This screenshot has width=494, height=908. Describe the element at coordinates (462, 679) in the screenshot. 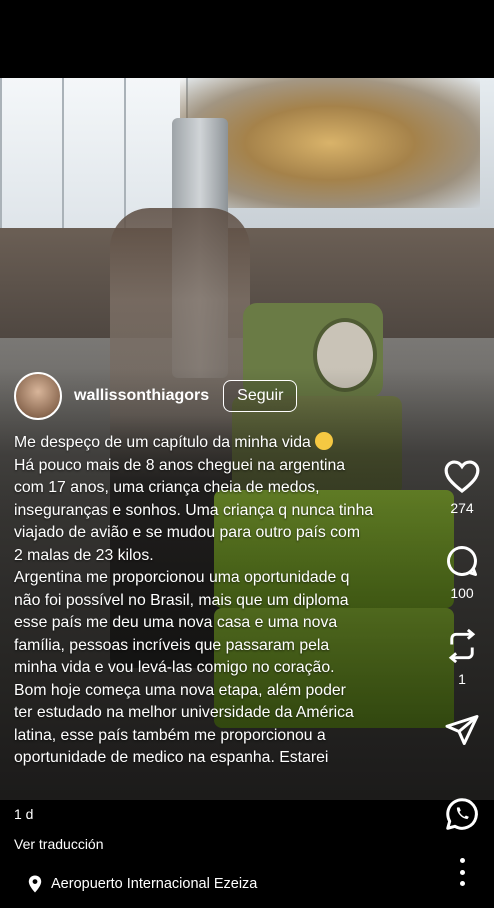

I see `repost-count: 1` at that location.